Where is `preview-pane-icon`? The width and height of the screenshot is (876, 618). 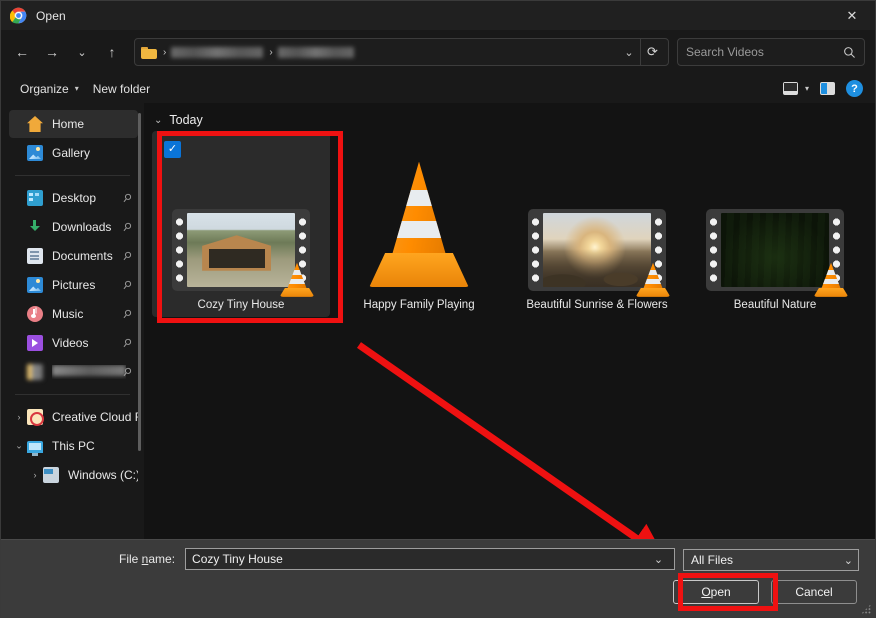 preview-pane-icon is located at coordinates (827, 88).